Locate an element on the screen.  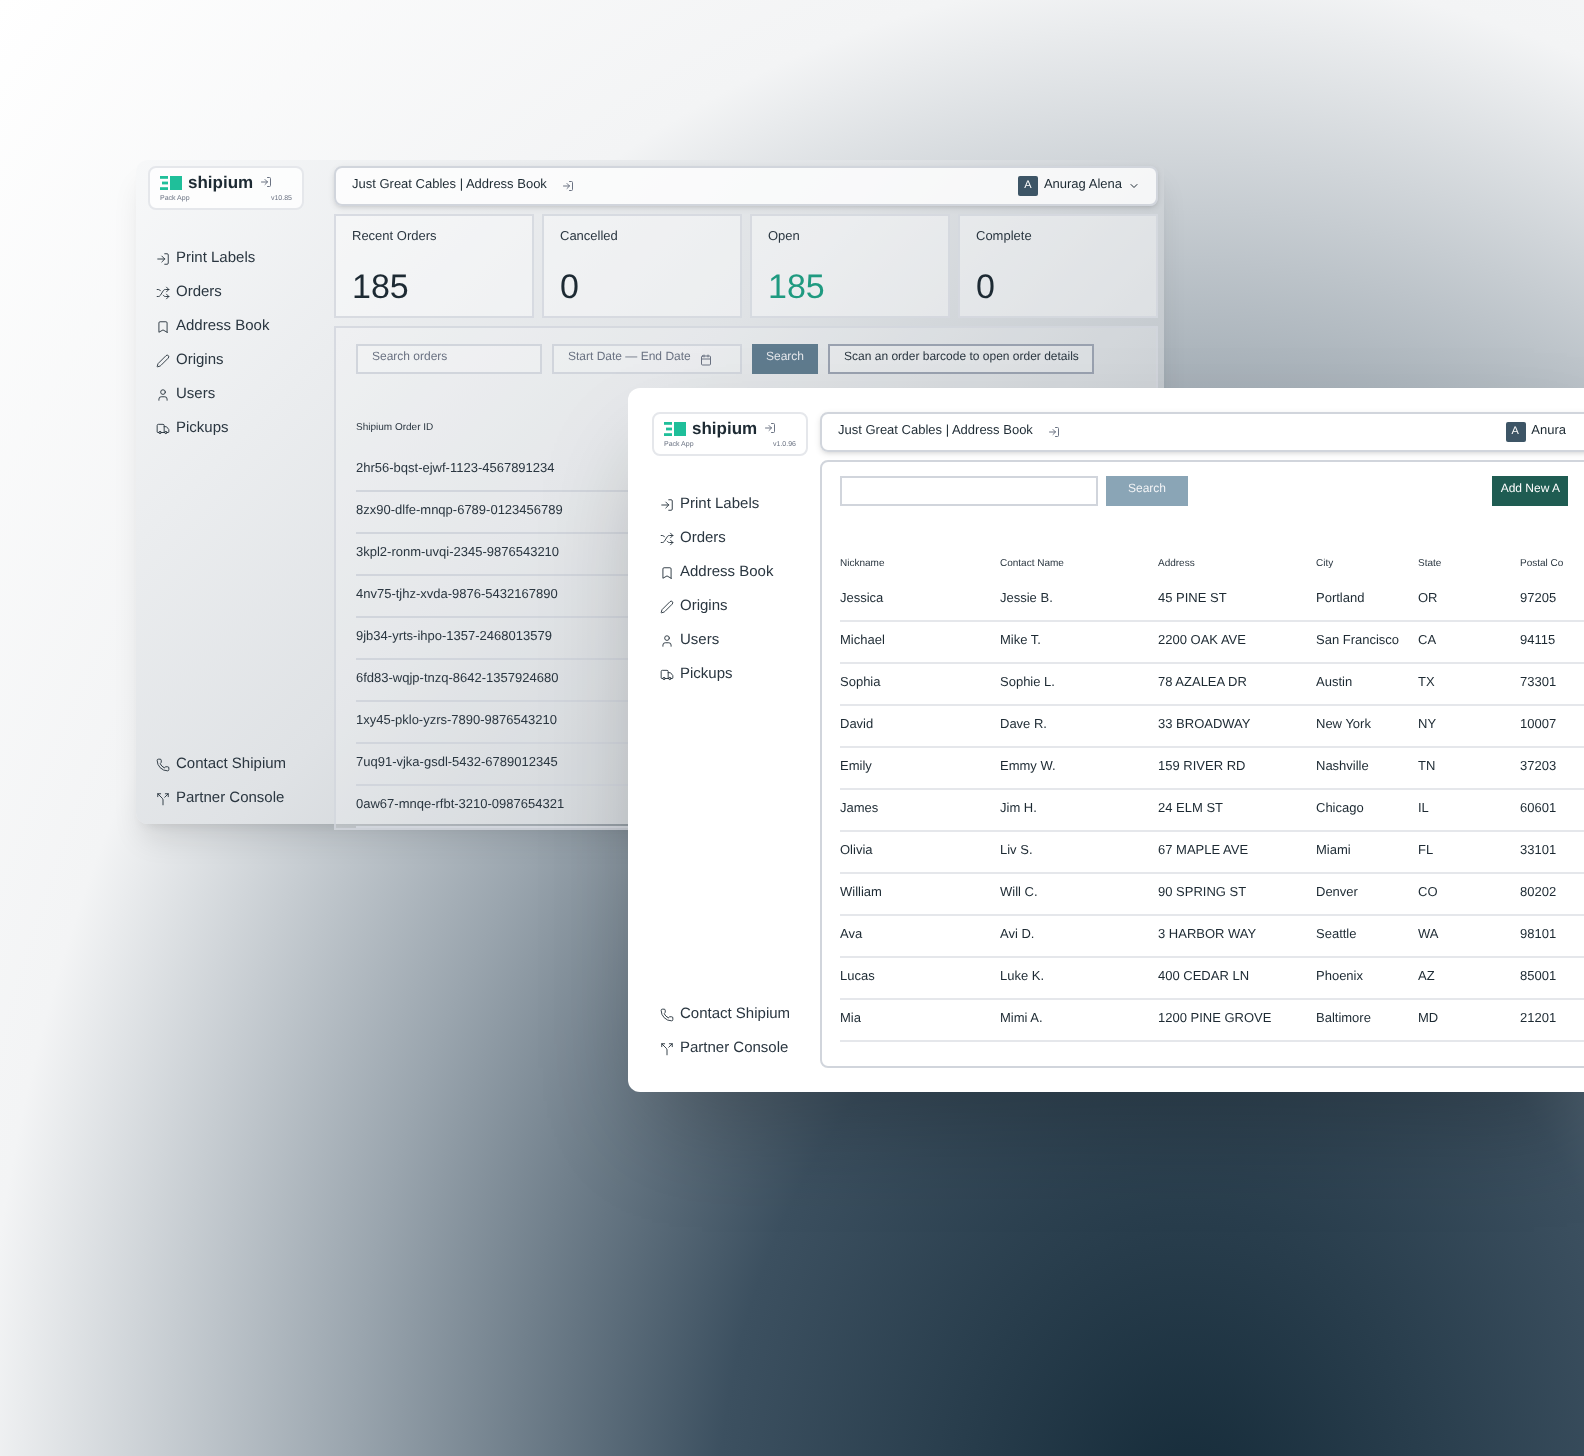
calendar-icon is located at coordinates (706, 359).